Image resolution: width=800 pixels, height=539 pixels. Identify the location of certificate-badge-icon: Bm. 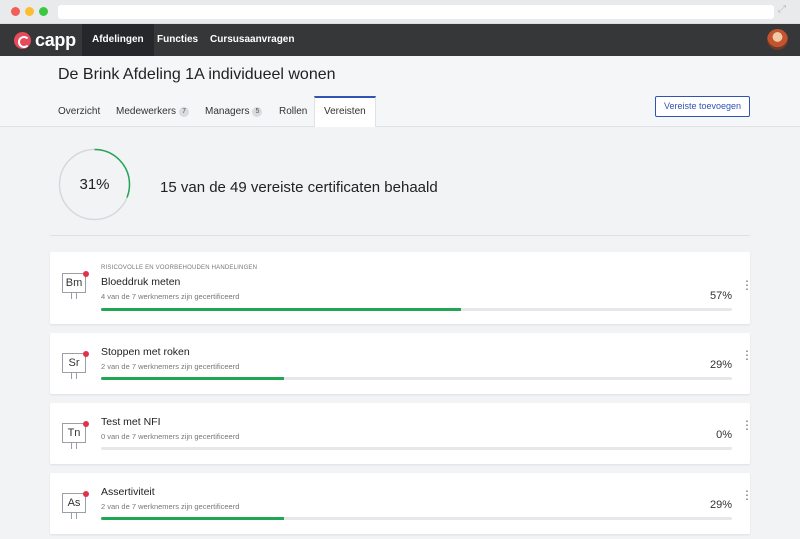
(74, 283).